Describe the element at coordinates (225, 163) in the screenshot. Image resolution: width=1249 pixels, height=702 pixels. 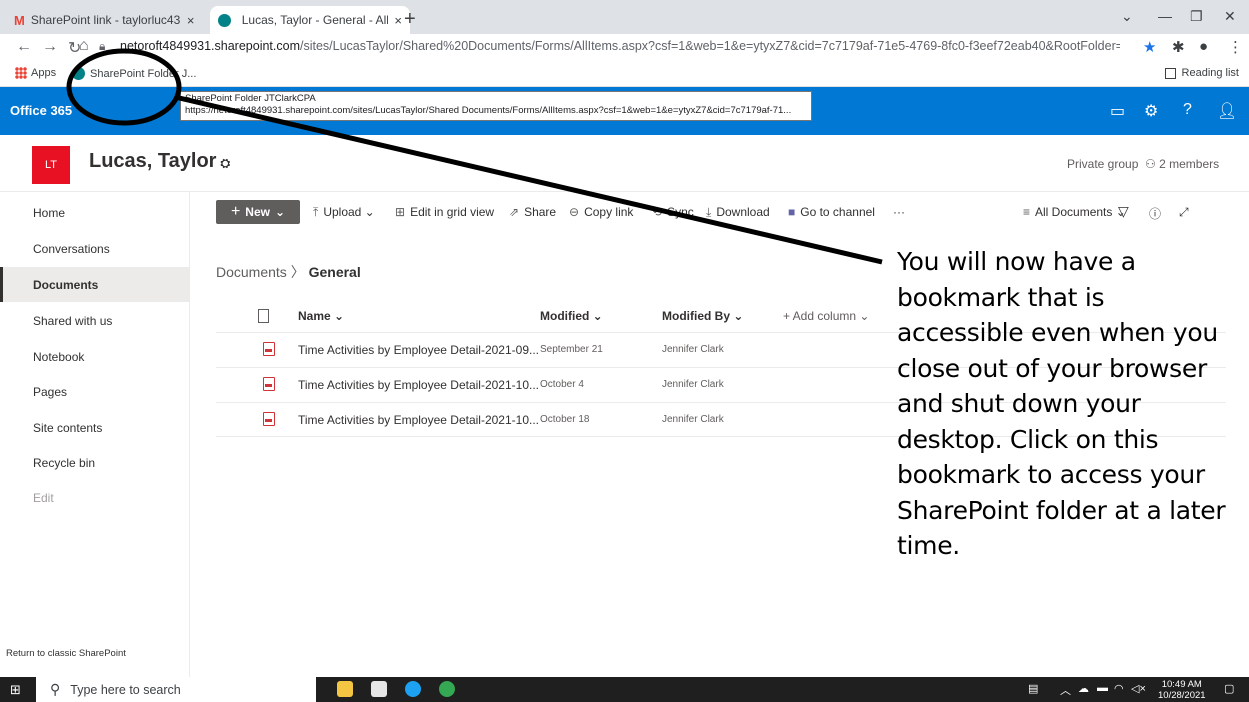
I see `teams-icon: ⛭` at that location.